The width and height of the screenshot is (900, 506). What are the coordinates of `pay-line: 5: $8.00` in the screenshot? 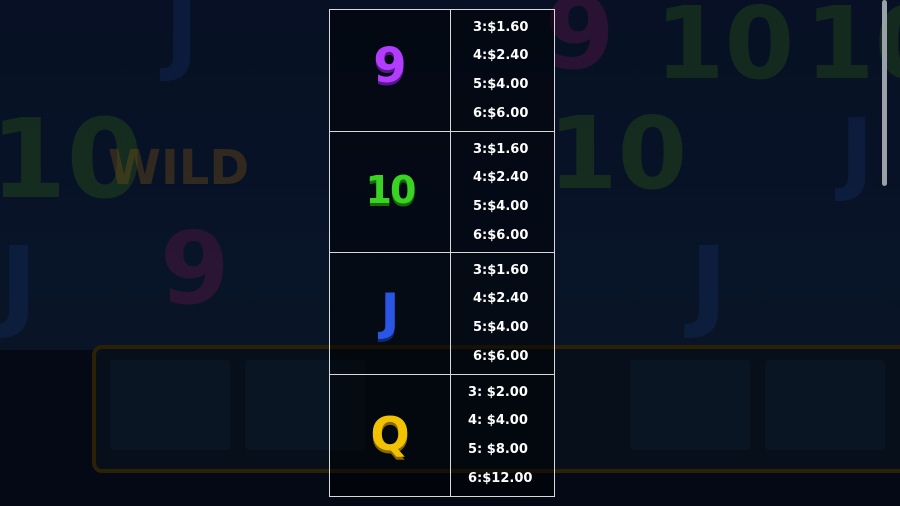 It's located at (498, 449).